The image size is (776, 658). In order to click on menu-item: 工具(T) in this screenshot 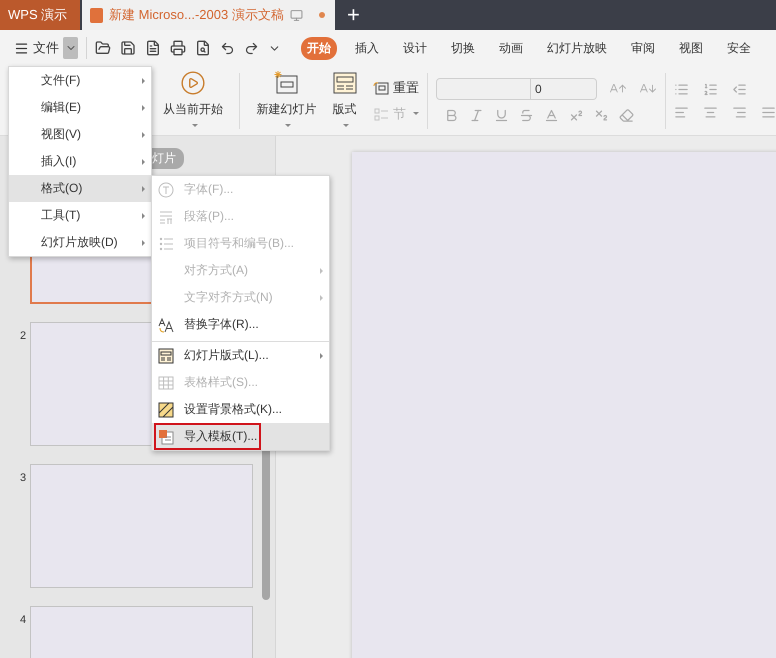, I will do `click(80, 215)`.